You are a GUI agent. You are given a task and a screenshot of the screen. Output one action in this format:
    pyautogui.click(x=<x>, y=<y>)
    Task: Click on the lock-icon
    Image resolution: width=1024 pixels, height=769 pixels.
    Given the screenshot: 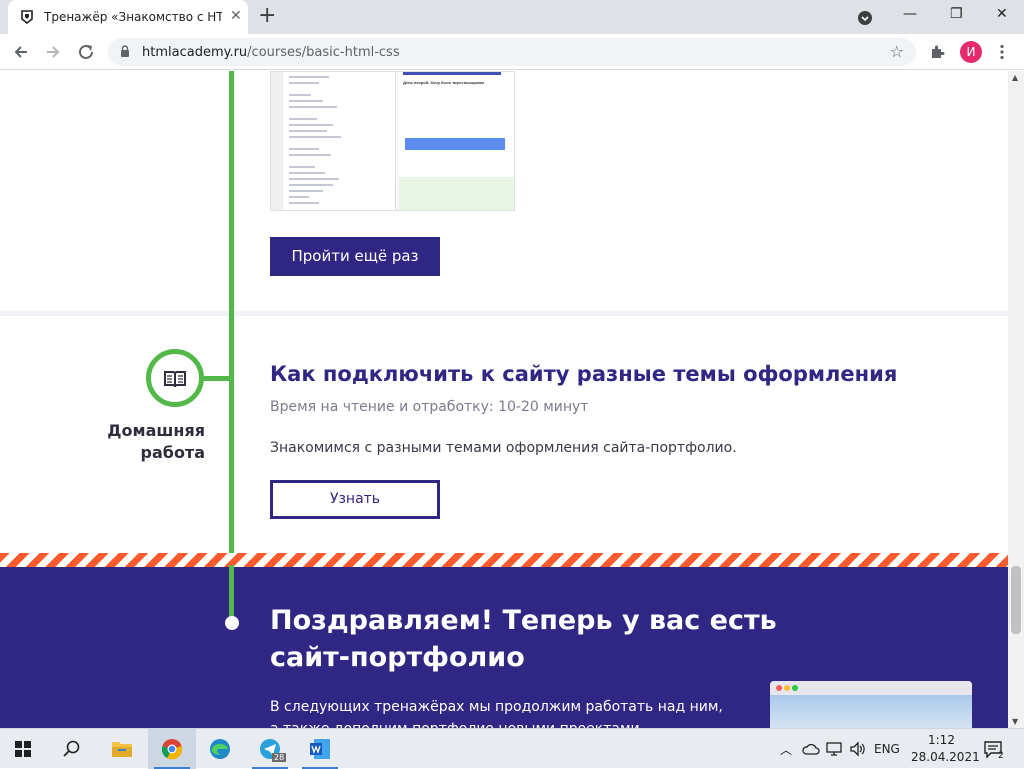 What is the action you would take?
    pyautogui.click(x=125, y=51)
    